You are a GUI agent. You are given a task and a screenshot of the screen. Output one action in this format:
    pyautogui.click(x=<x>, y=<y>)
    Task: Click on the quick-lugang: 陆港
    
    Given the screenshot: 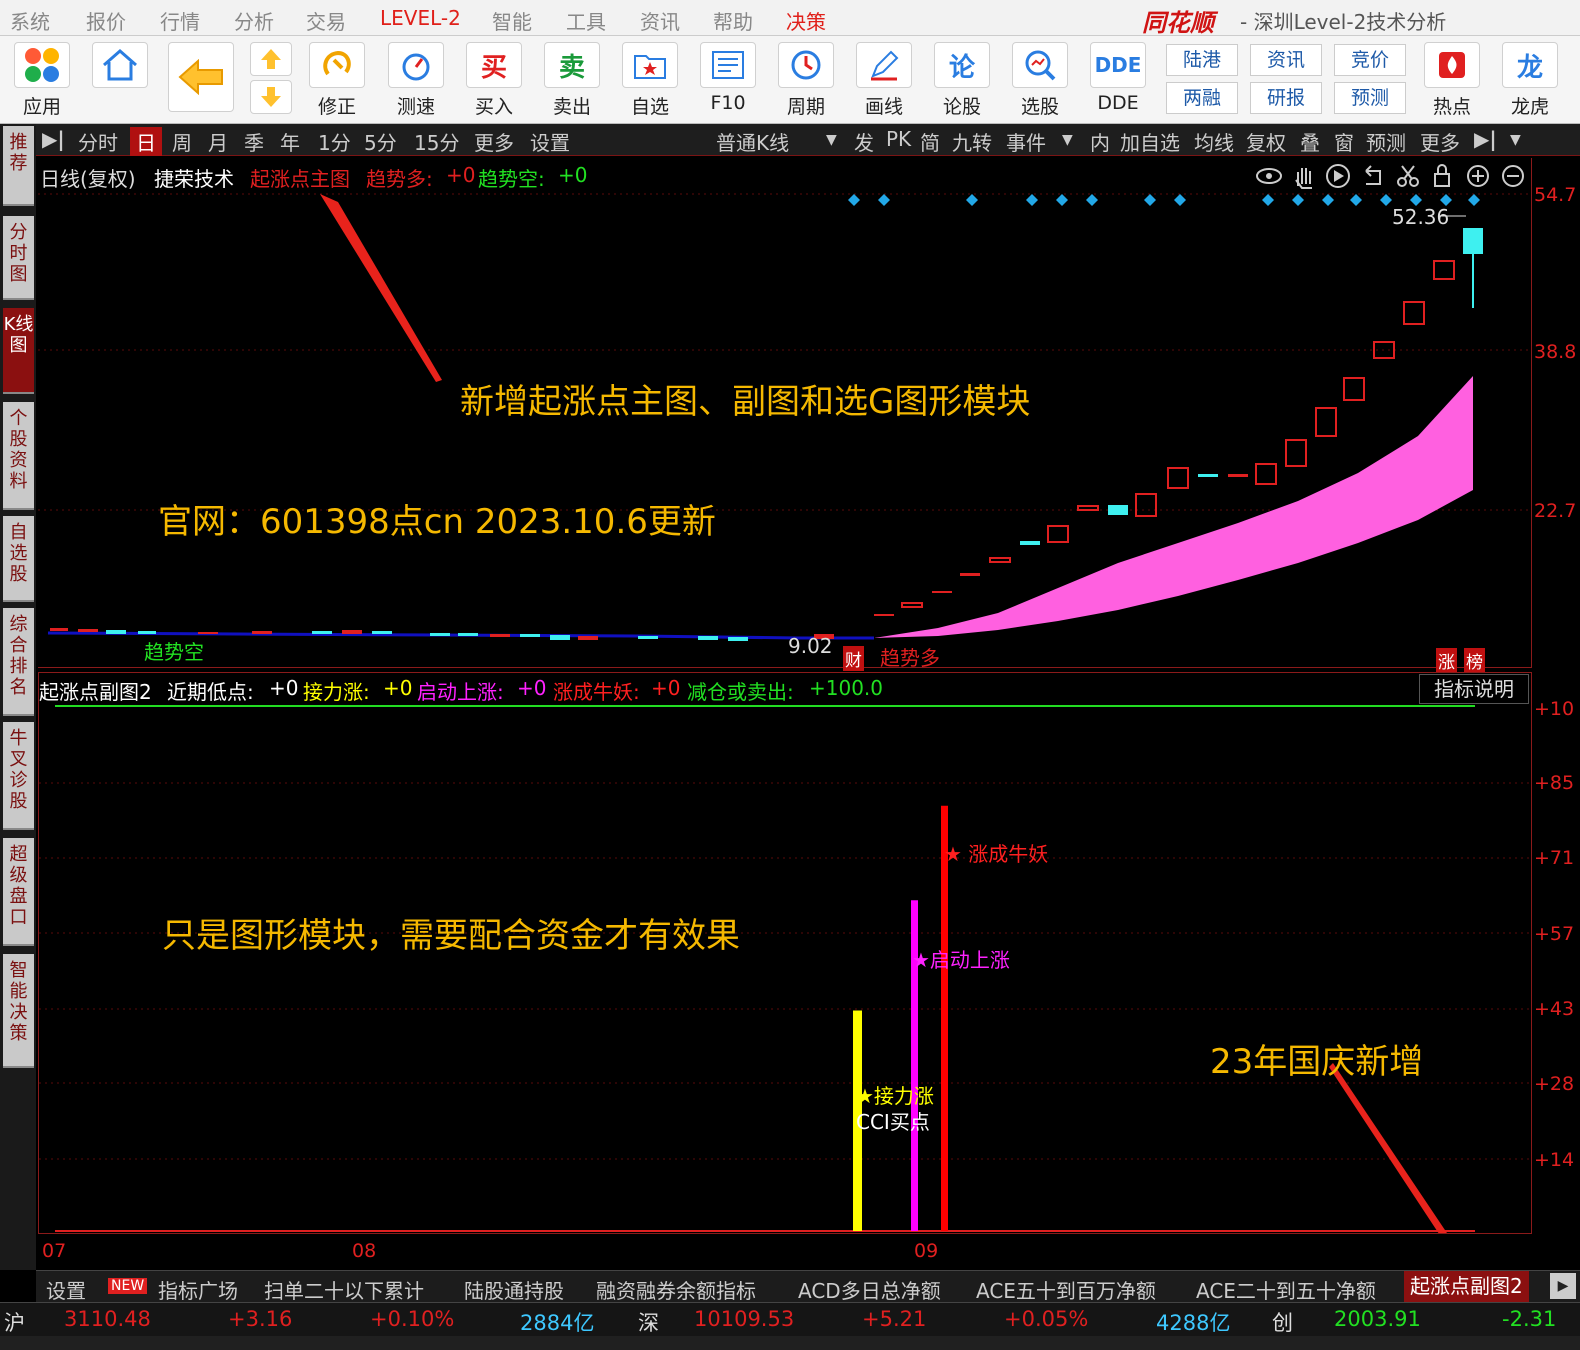 What is the action you would take?
    pyautogui.click(x=1202, y=60)
    